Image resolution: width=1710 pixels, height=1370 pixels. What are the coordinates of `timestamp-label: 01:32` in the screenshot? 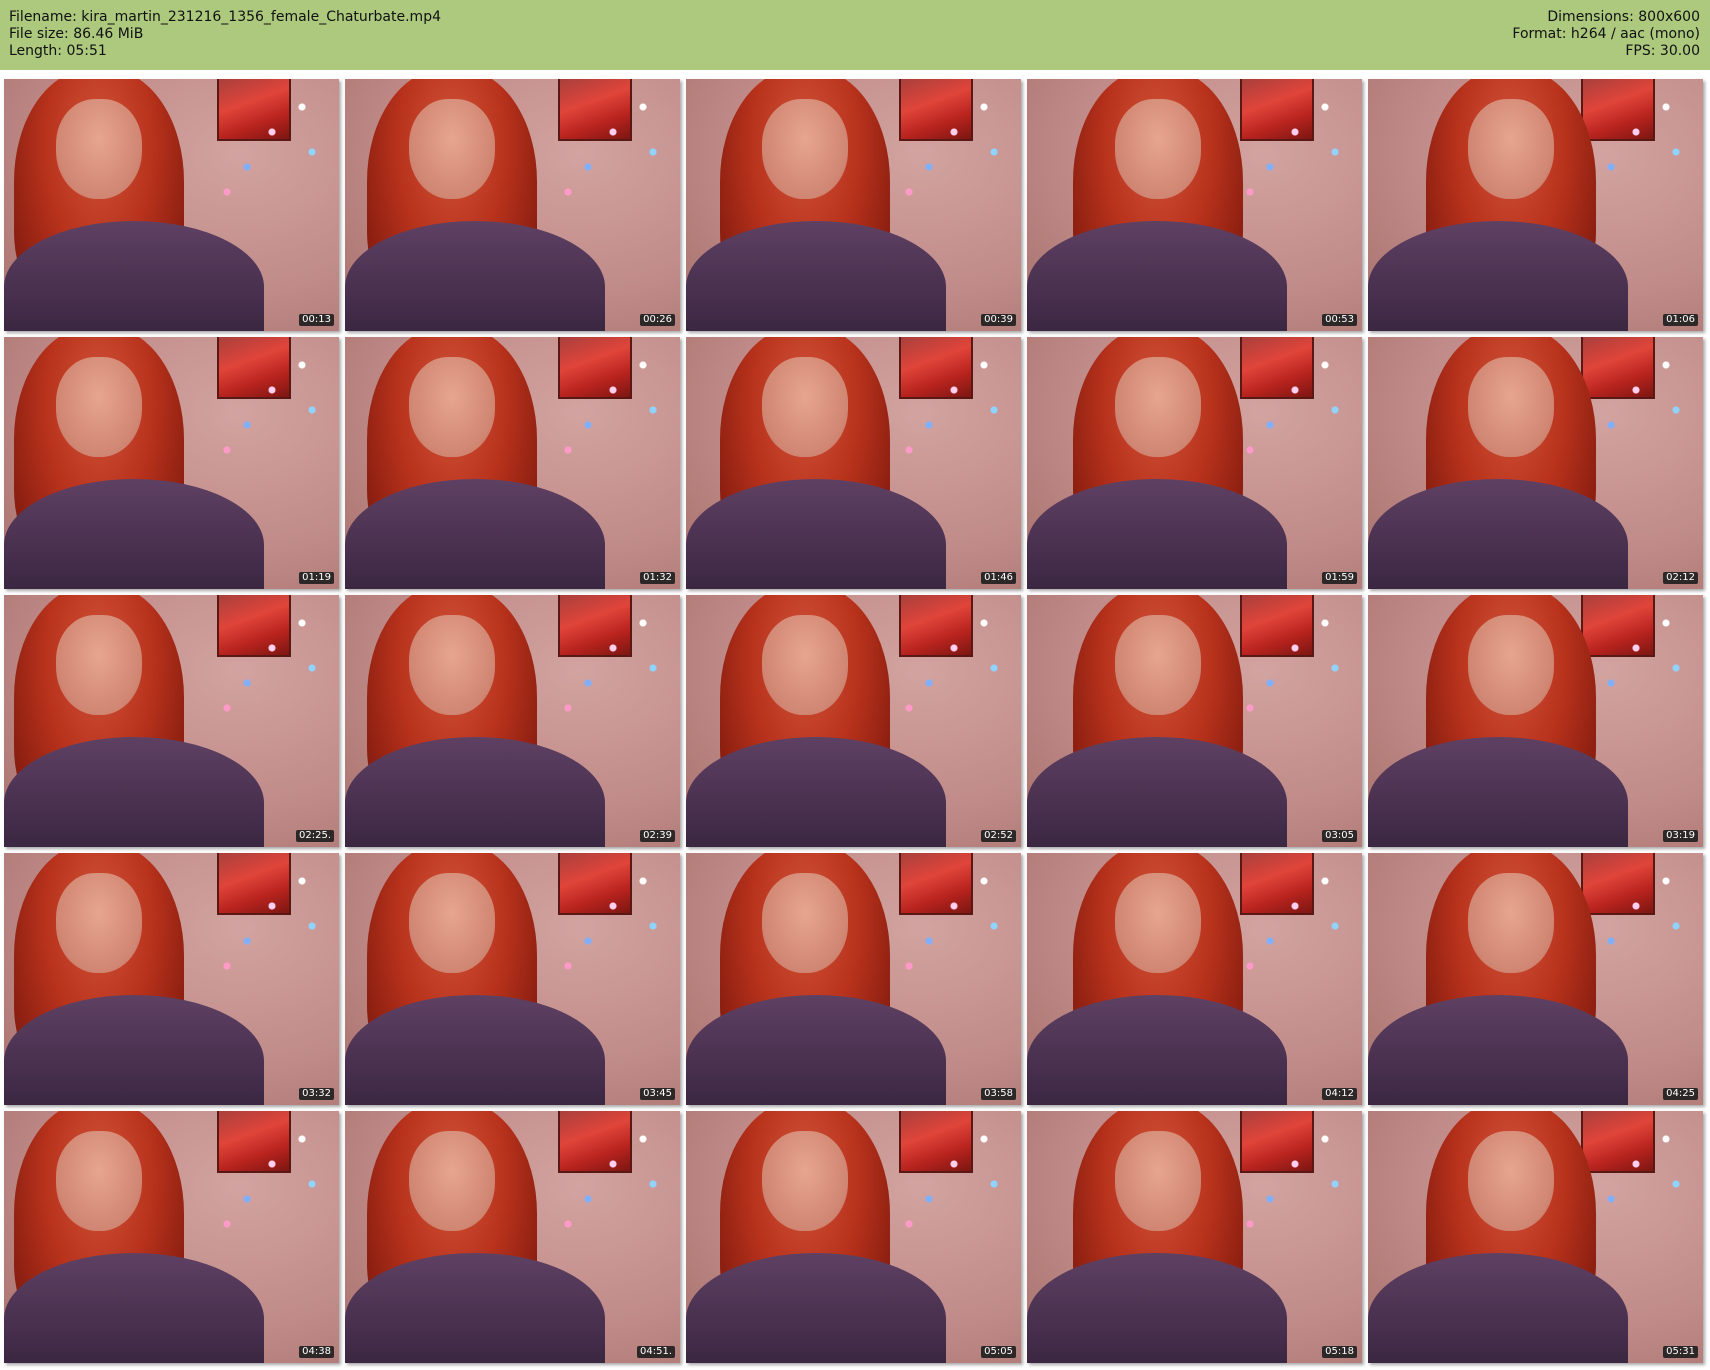 It's located at (657, 578).